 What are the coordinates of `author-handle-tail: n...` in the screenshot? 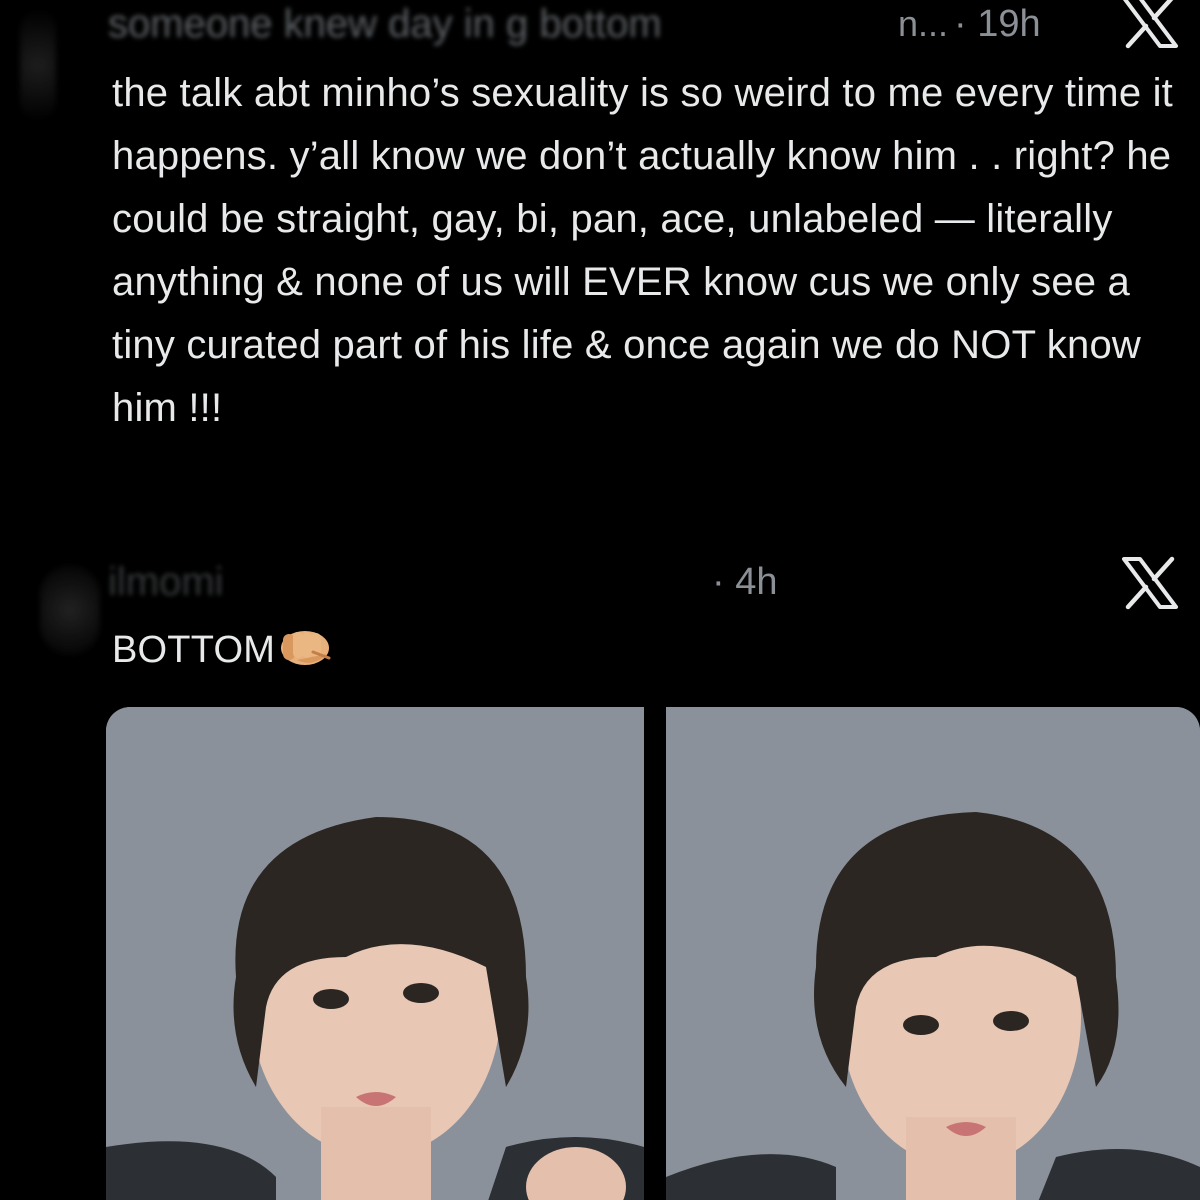 It's located at (923, 23).